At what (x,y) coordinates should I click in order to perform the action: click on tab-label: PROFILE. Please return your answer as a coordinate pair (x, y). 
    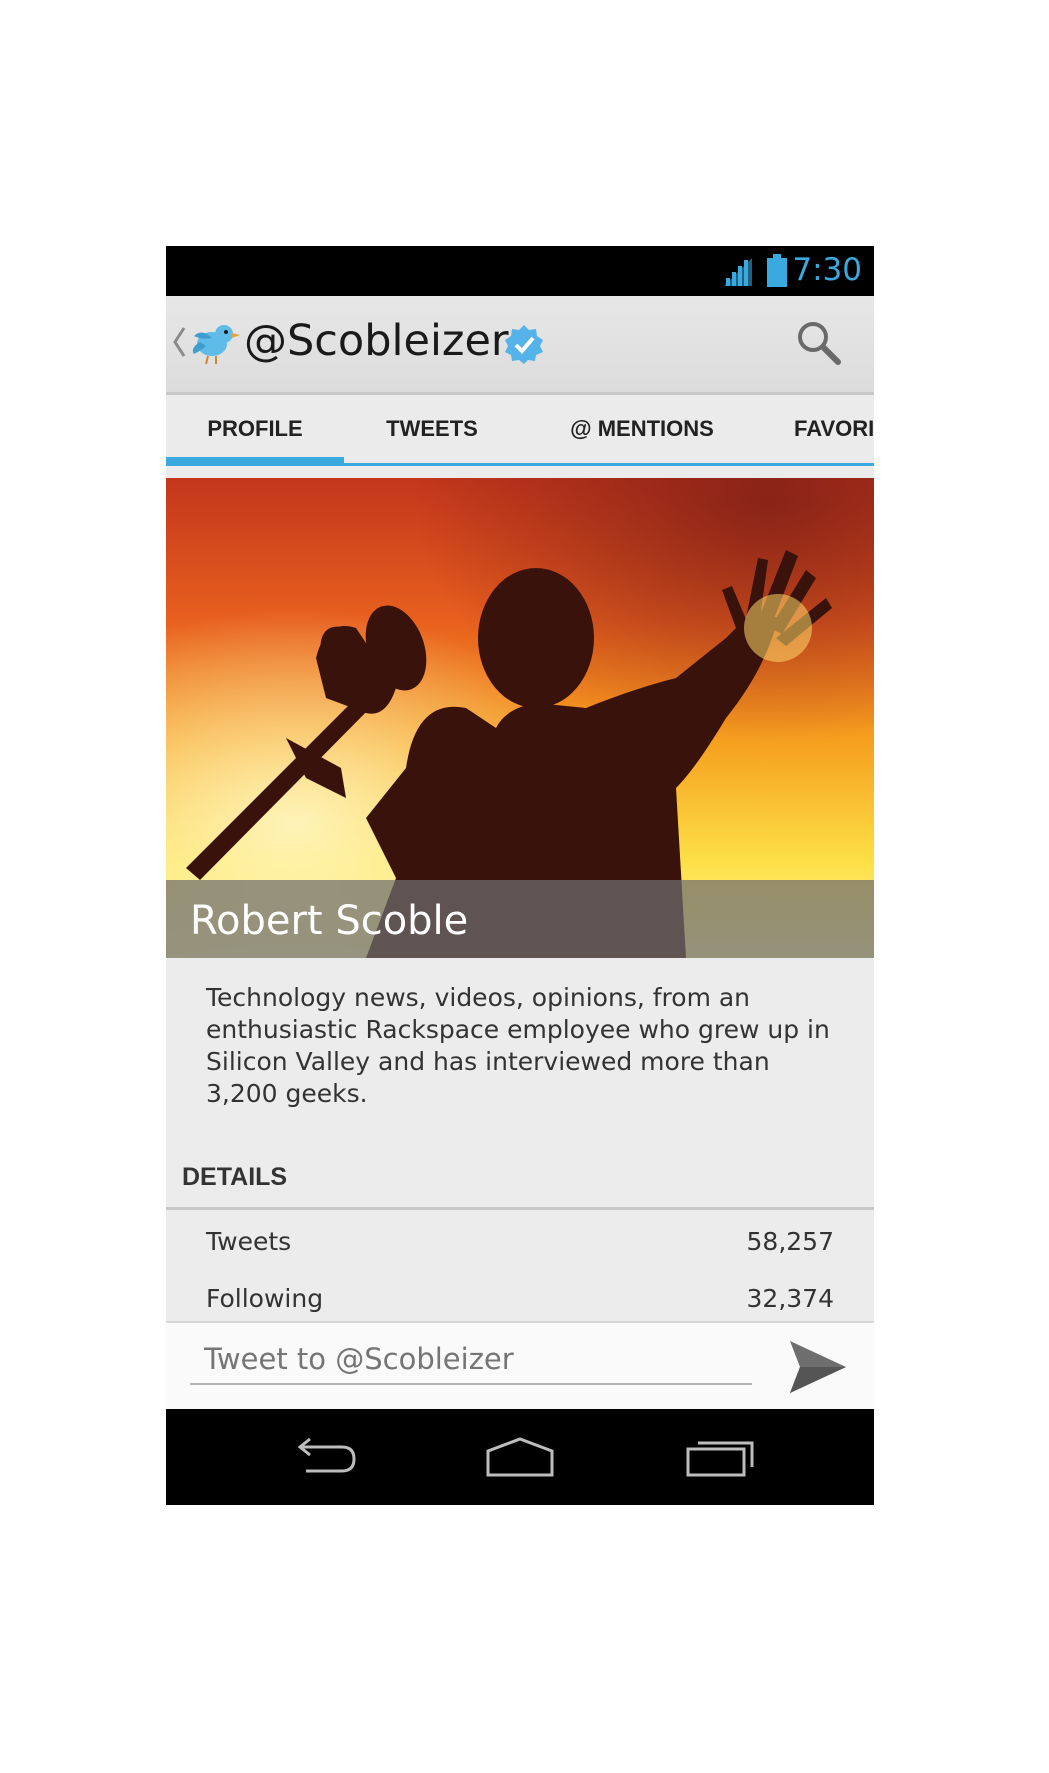
    Looking at the image, I should click on (255, 428).